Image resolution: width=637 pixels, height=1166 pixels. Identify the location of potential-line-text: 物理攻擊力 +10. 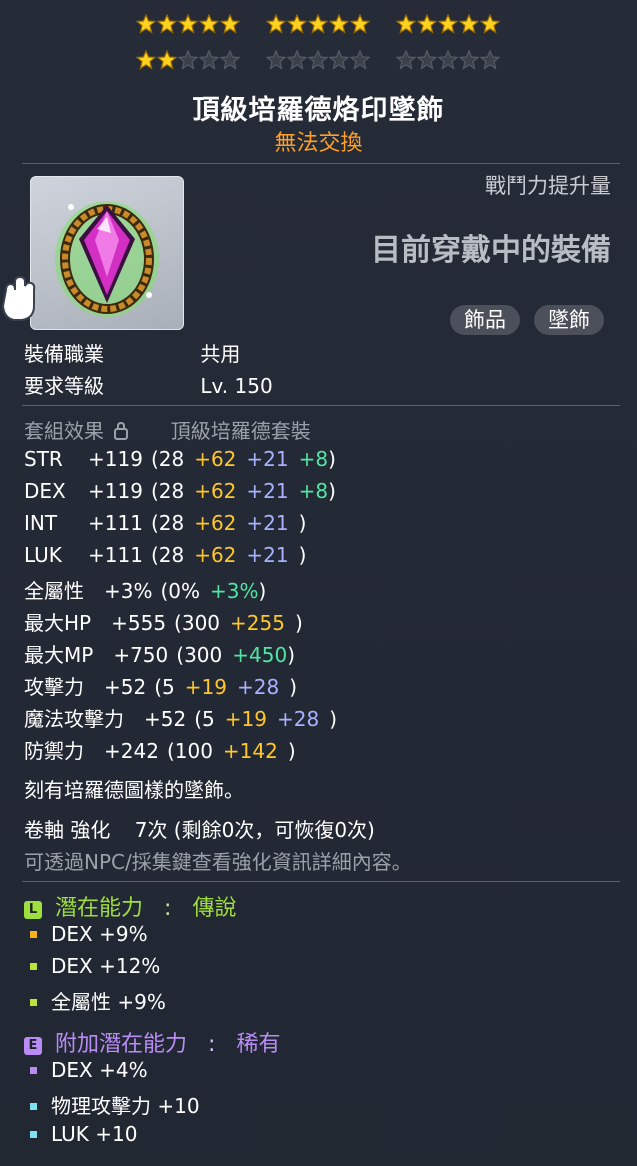
(125, 1106).